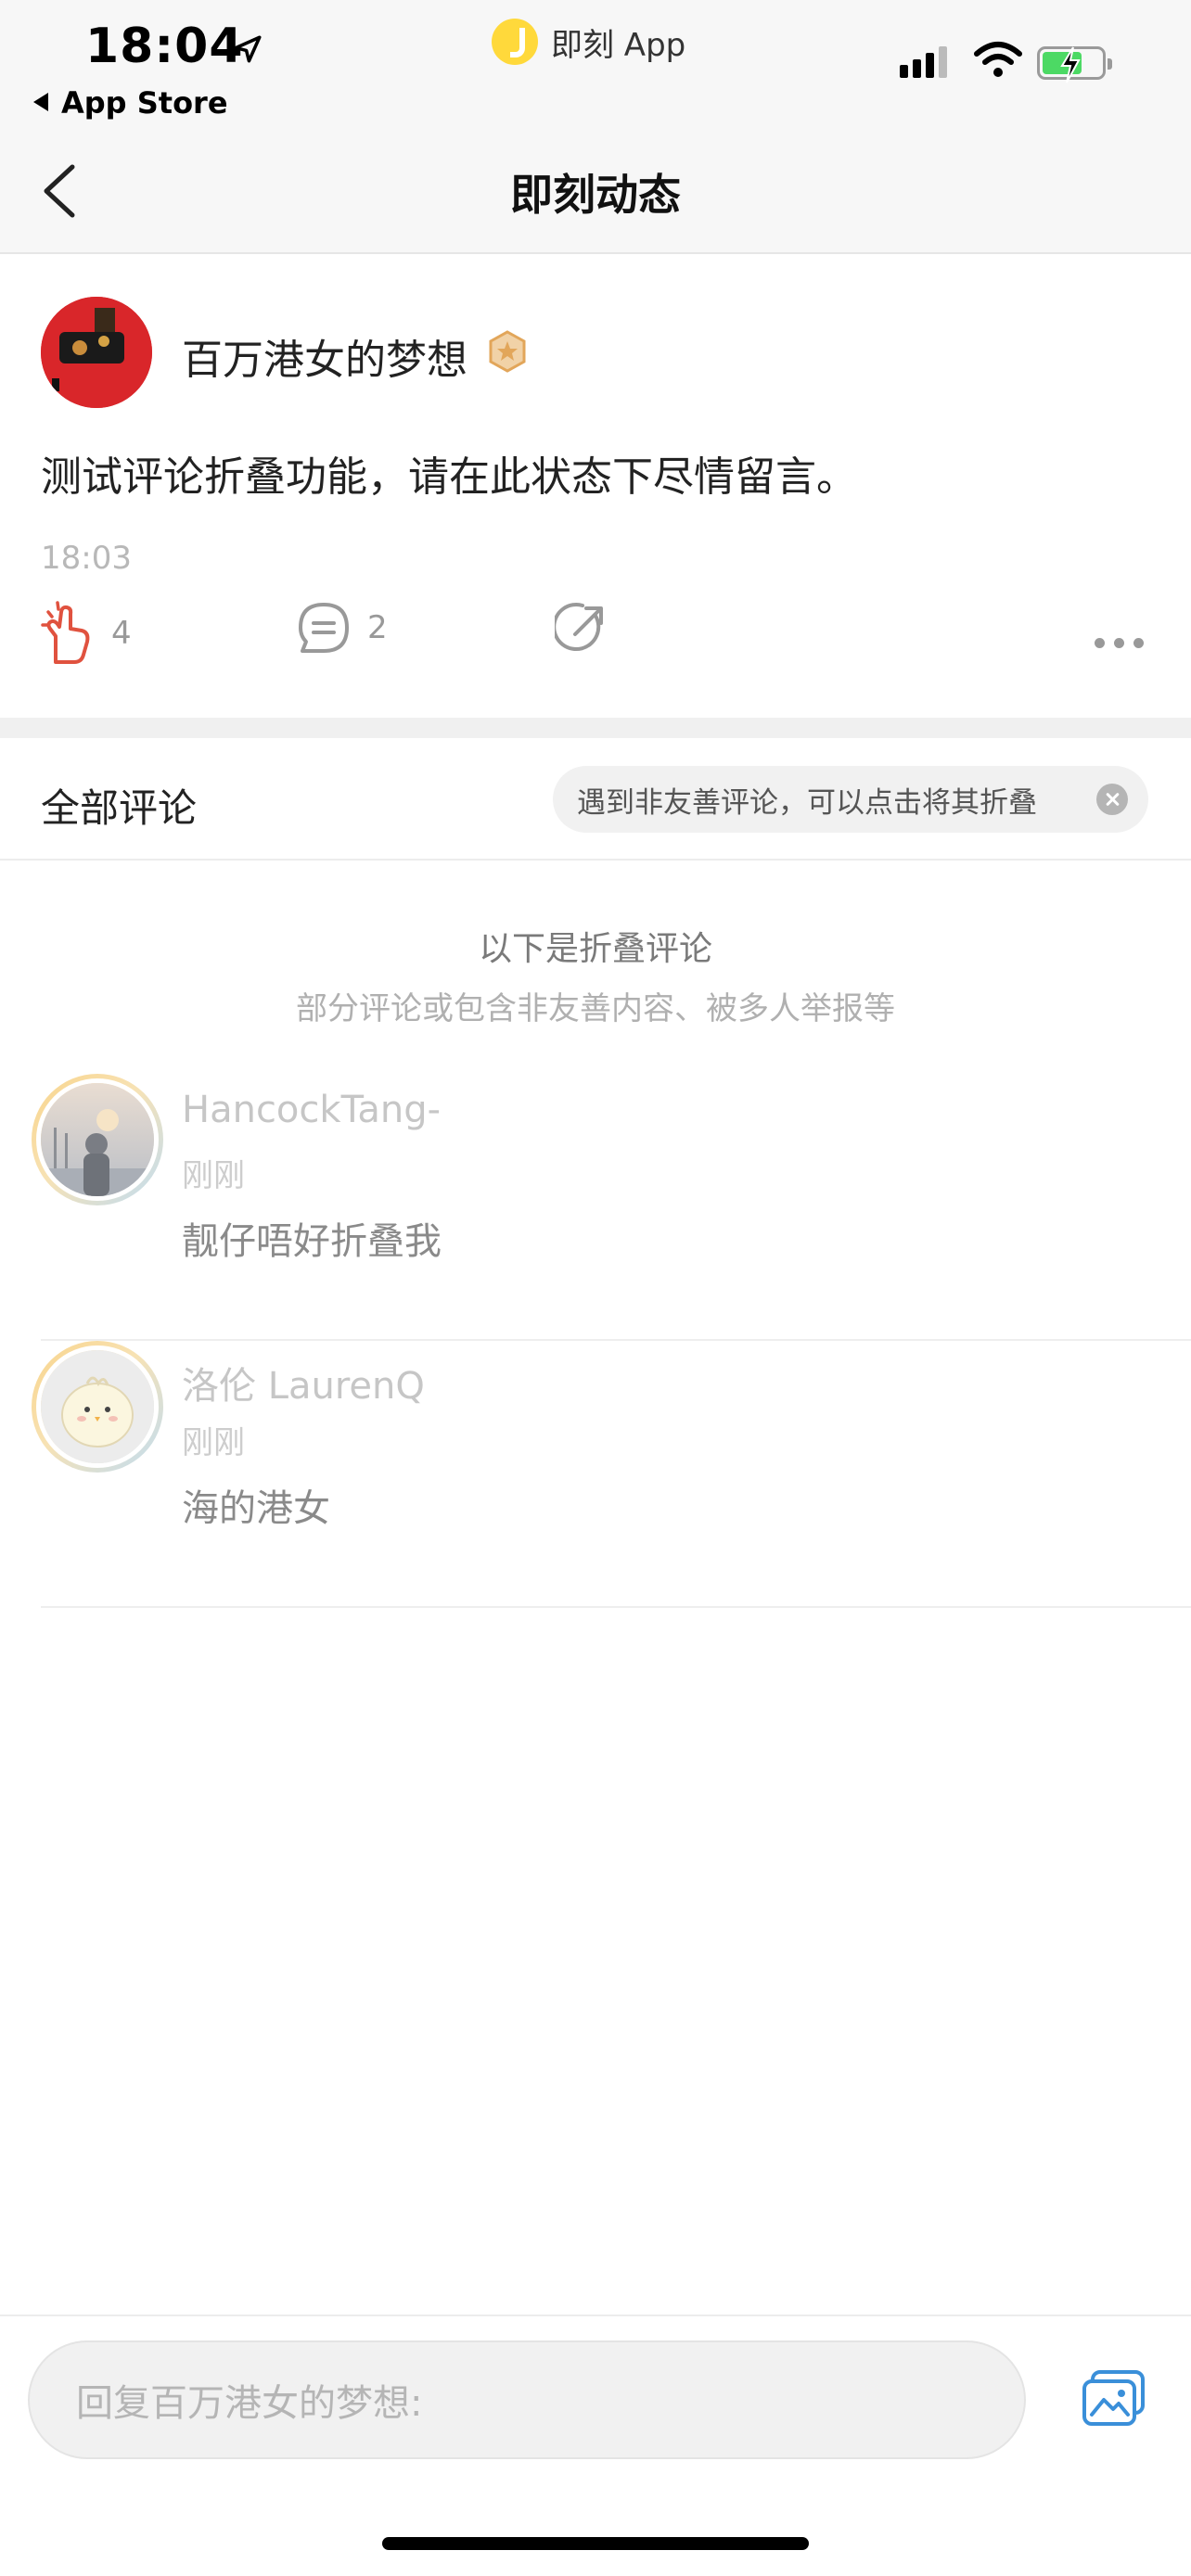  I want to click on jike-logo-icon, so click(515, 42).